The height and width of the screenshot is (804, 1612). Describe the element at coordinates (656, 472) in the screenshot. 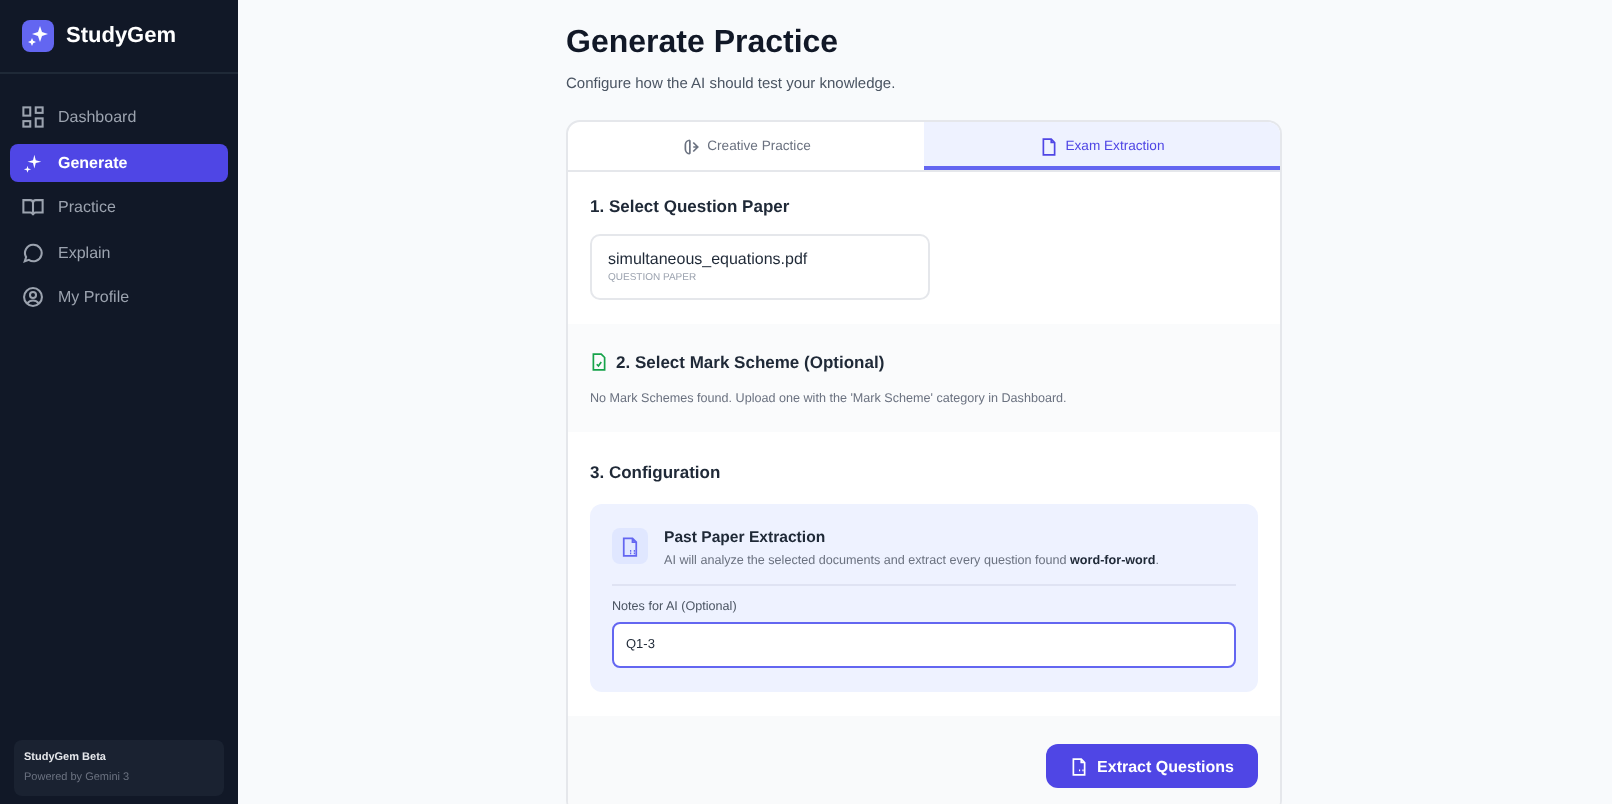

I see `section-heading: 3. Configuration` at that location.